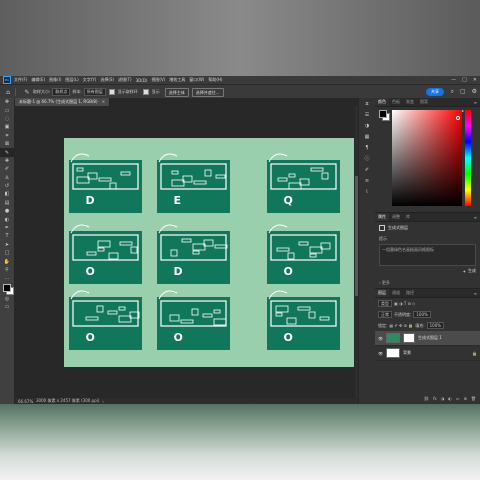 Image resolution: width=480 pixels, height=480 pixels. Describe the element at coordinates (7, 261) in the screenshot. I see `hand-tool-icon: ✋` at that location.